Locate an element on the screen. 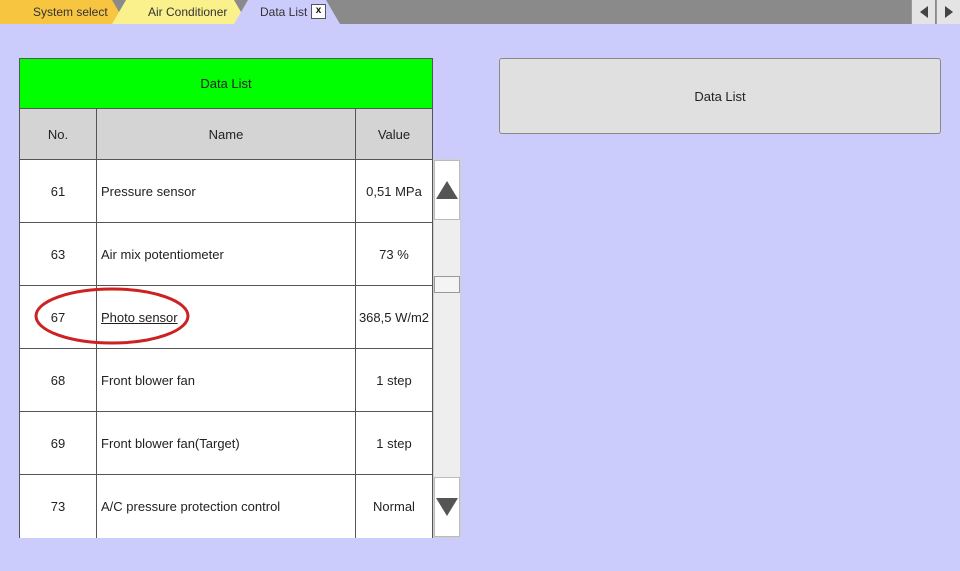  row-name: A/C pressure protection control is located at coordinates (226, 506).